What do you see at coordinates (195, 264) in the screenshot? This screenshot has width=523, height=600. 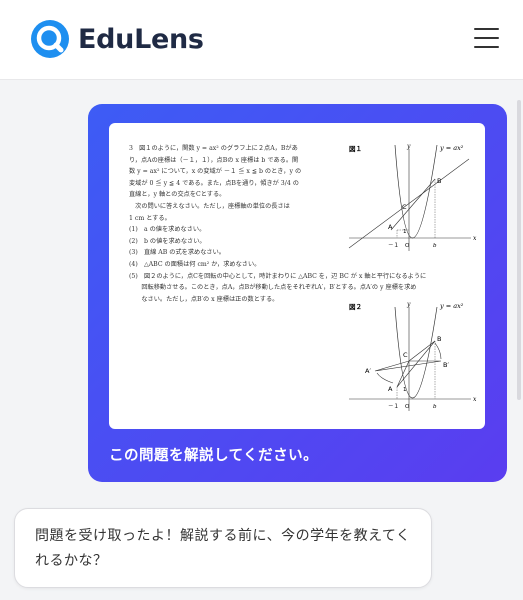 I see `problem-line: (4) △ABC の面積は何 cm² か，求めなさい。` at bounding box center [195, 264].